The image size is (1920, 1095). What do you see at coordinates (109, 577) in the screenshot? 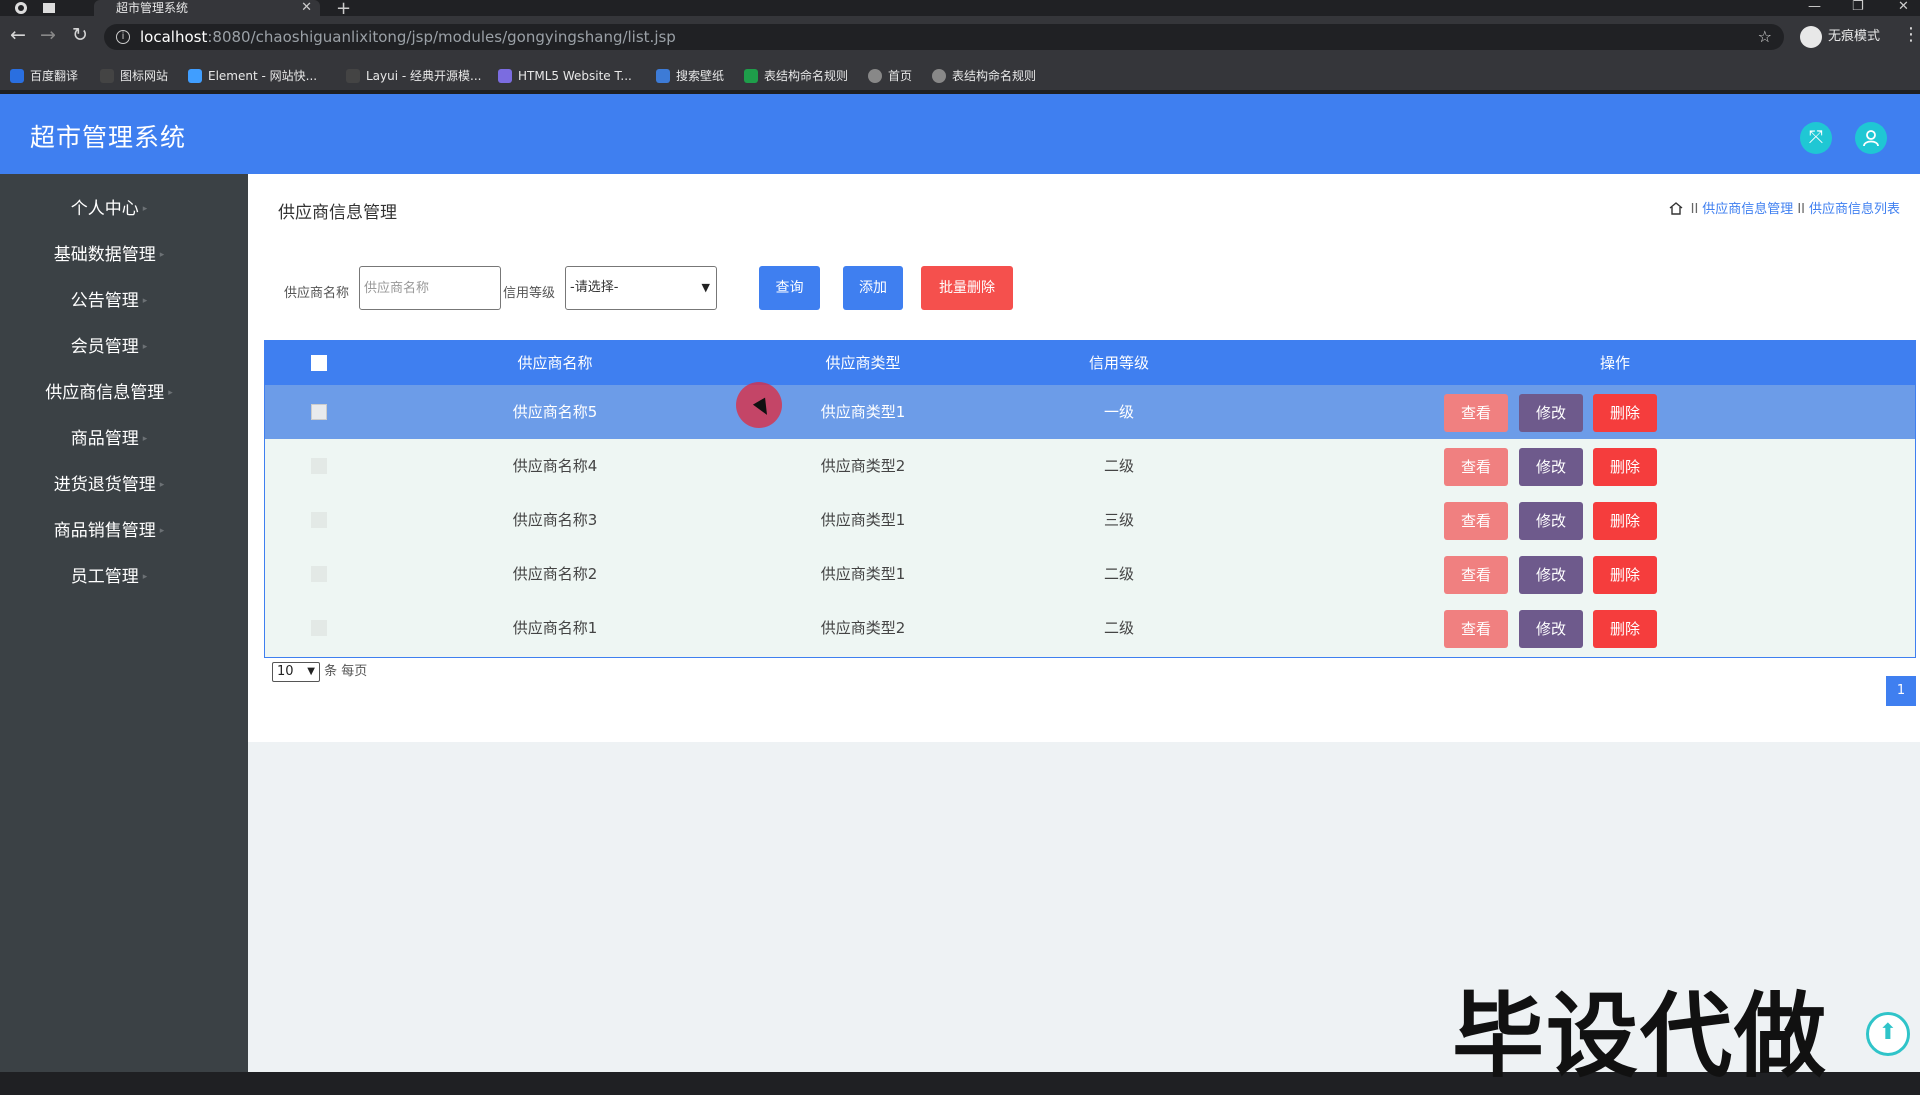
I see `sidebar-item-staff: 员工管理 ▸` at bounding box center [109, 577].